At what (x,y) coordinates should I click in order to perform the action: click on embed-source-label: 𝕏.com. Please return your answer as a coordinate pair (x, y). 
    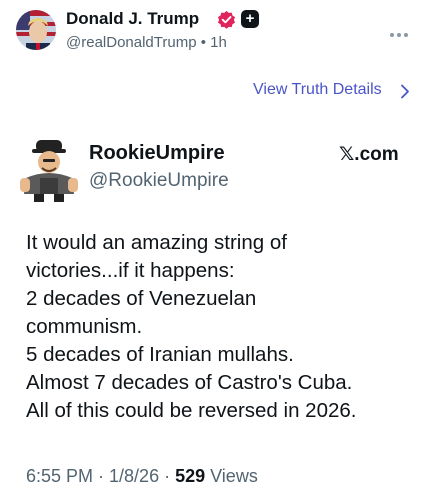
    Looking at the image, I should click on (369, 154).